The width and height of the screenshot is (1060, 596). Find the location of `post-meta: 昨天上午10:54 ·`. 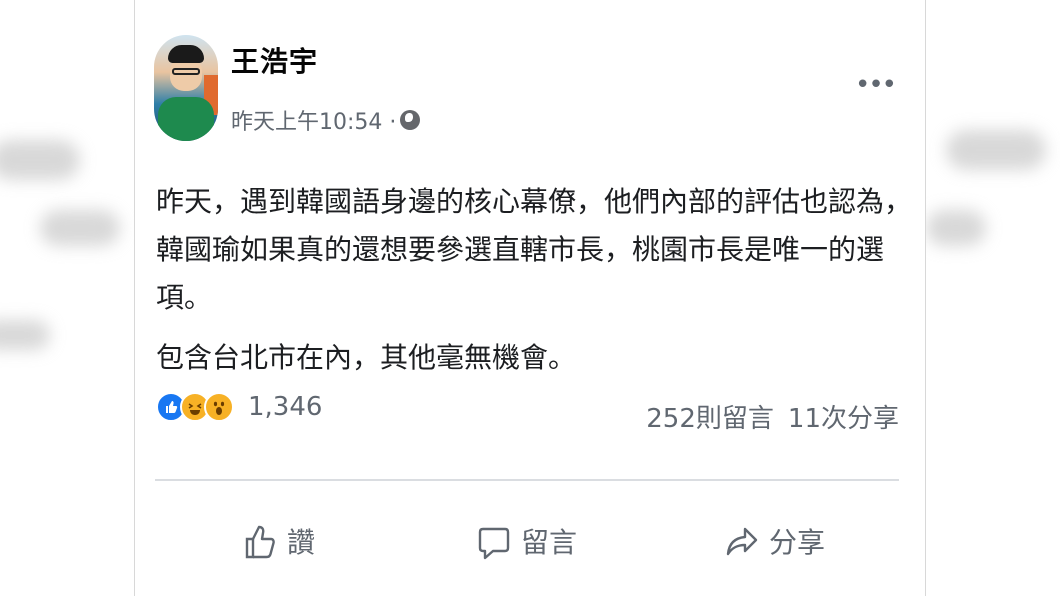

post-meta: 昨天上午10:54 · is located at coordinates (326, 120).